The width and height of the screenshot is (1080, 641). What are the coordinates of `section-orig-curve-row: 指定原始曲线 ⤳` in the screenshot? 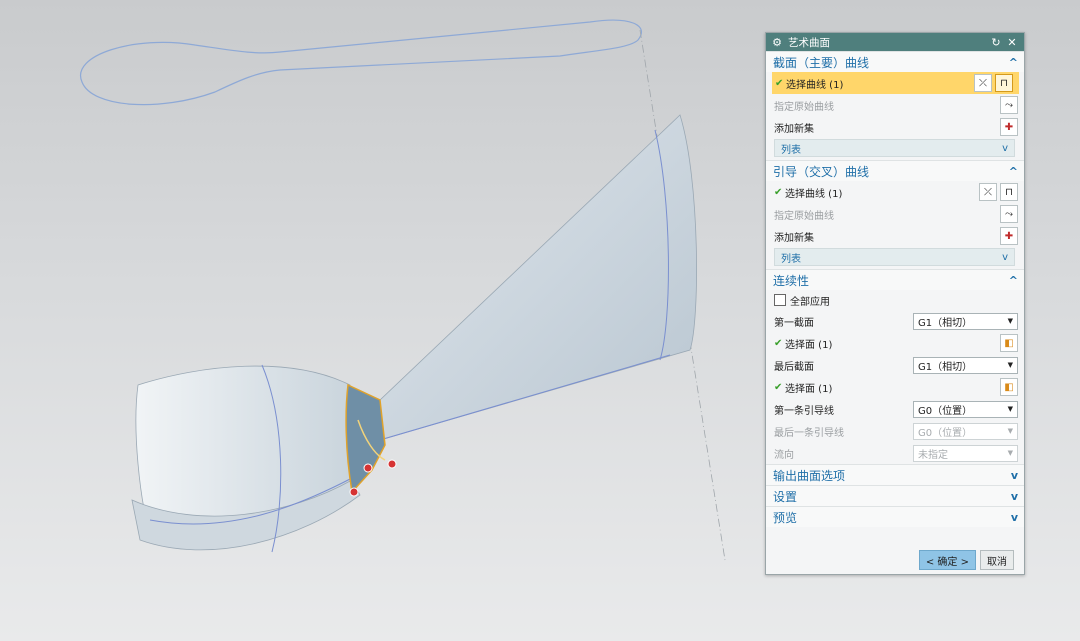 It's located at (895, 105).